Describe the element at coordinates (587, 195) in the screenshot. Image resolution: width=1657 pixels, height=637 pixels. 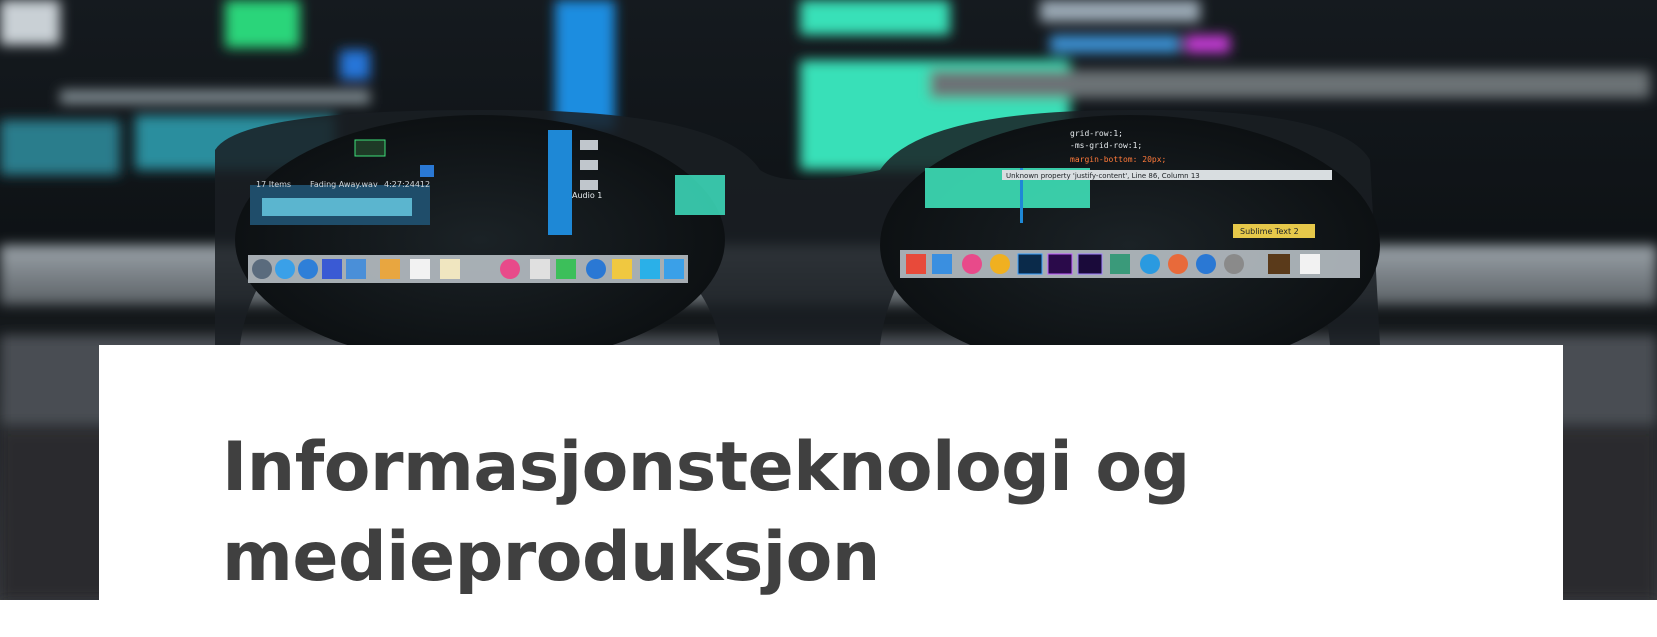
I see `audio-track-label: Audio 1` at that location.